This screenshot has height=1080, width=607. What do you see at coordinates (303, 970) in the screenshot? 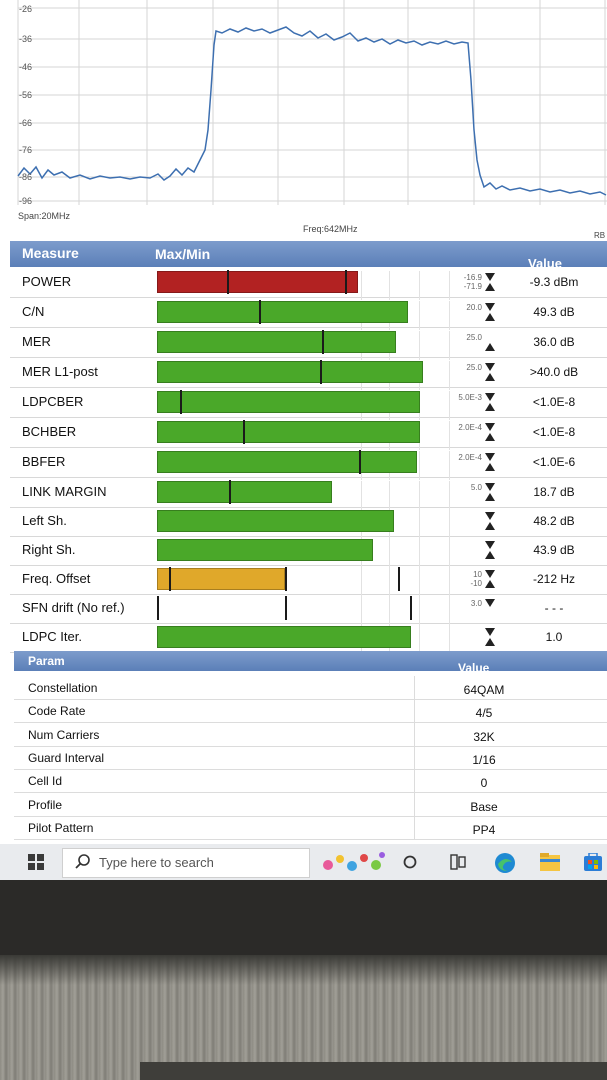
I see `desk-shadow` at bounding box center [303, 970].